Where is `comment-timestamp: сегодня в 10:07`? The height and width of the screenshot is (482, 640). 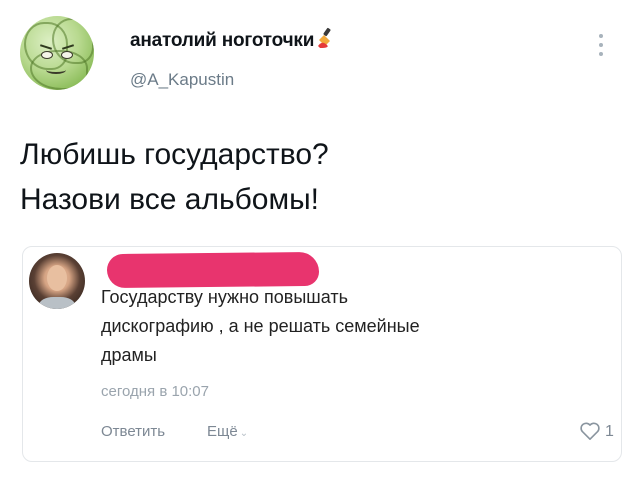 comment-timestamp: сегодня в 10:07 is located at coordinates (155, 391).